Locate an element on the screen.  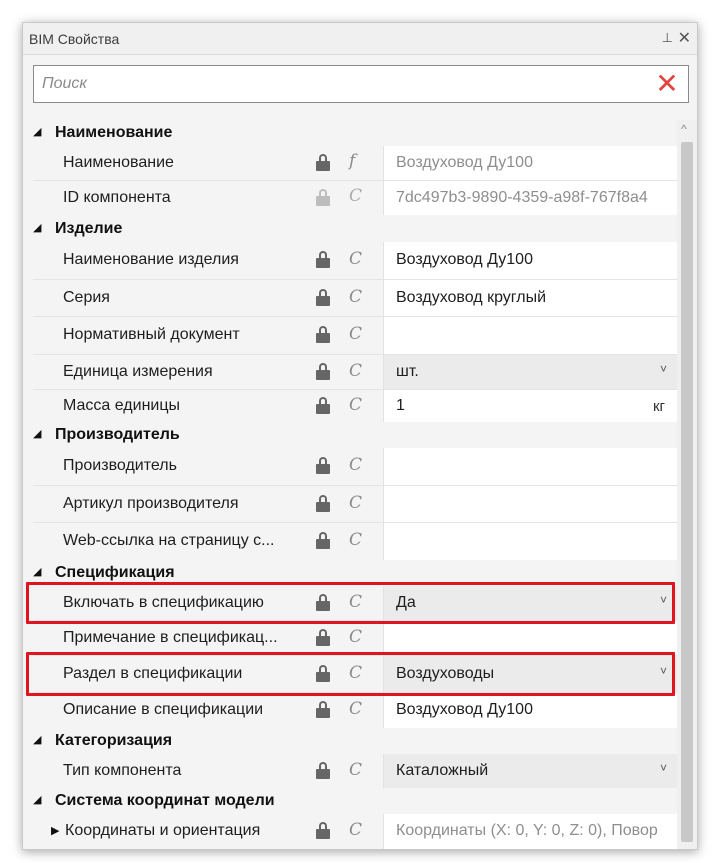
group-izdelie: ◢ Изделие is located at coordinates (355, 229).